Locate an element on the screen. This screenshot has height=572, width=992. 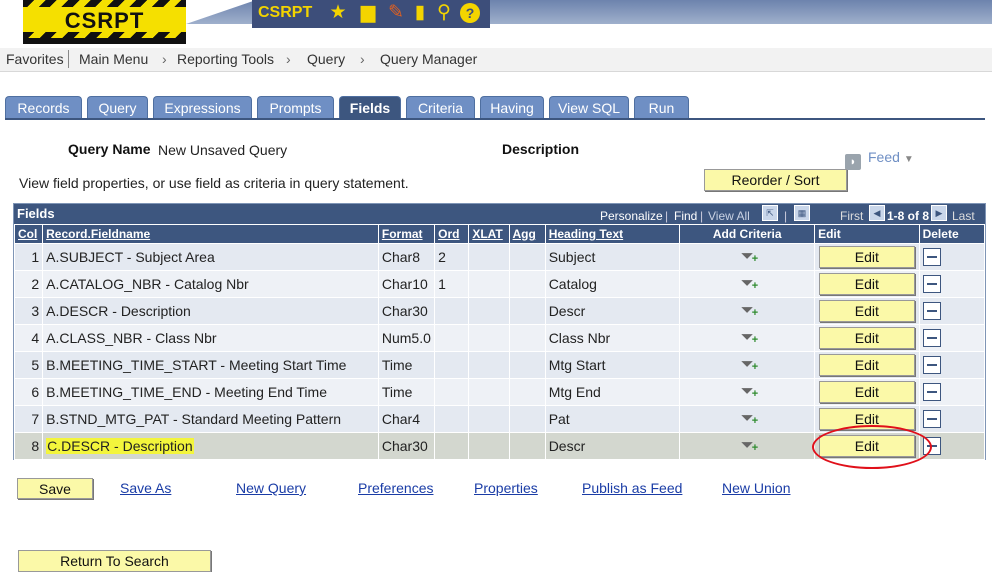
feed-menu: ◗ Feed ▼ is located at coordinates (879, 159).